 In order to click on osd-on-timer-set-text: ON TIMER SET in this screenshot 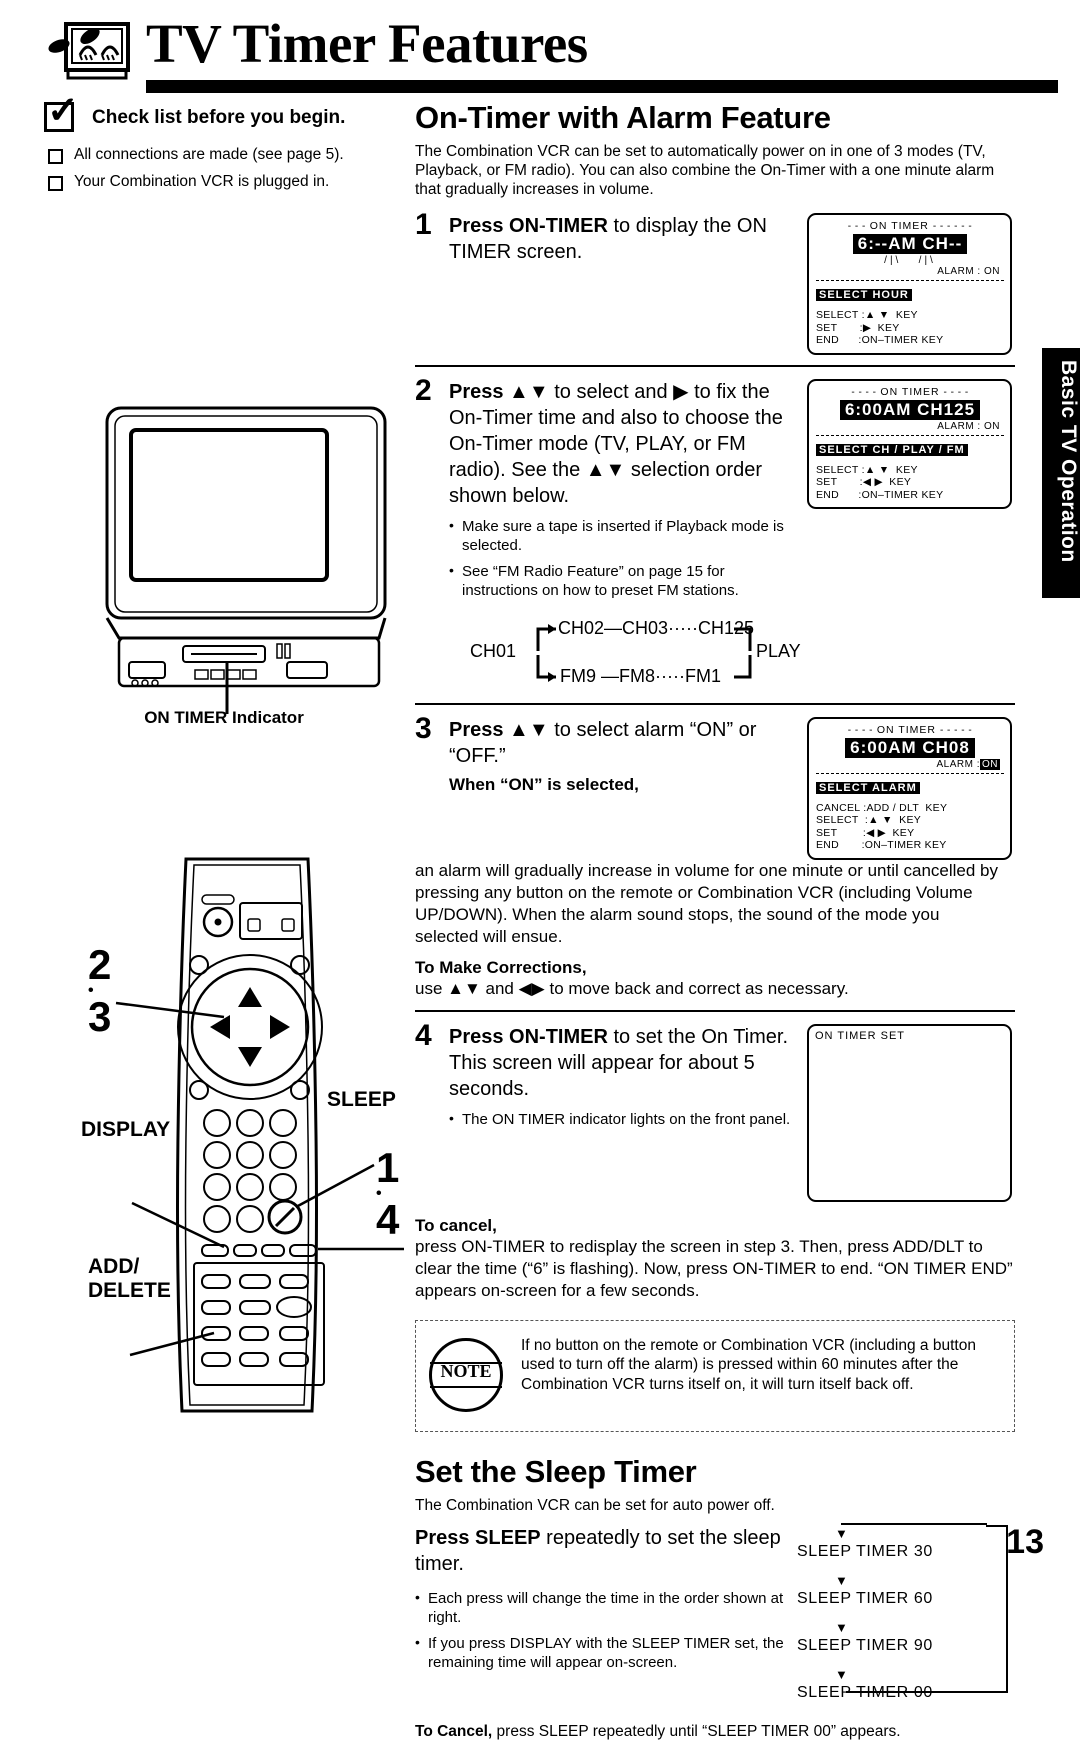, I will do `click(860, 1035)`.